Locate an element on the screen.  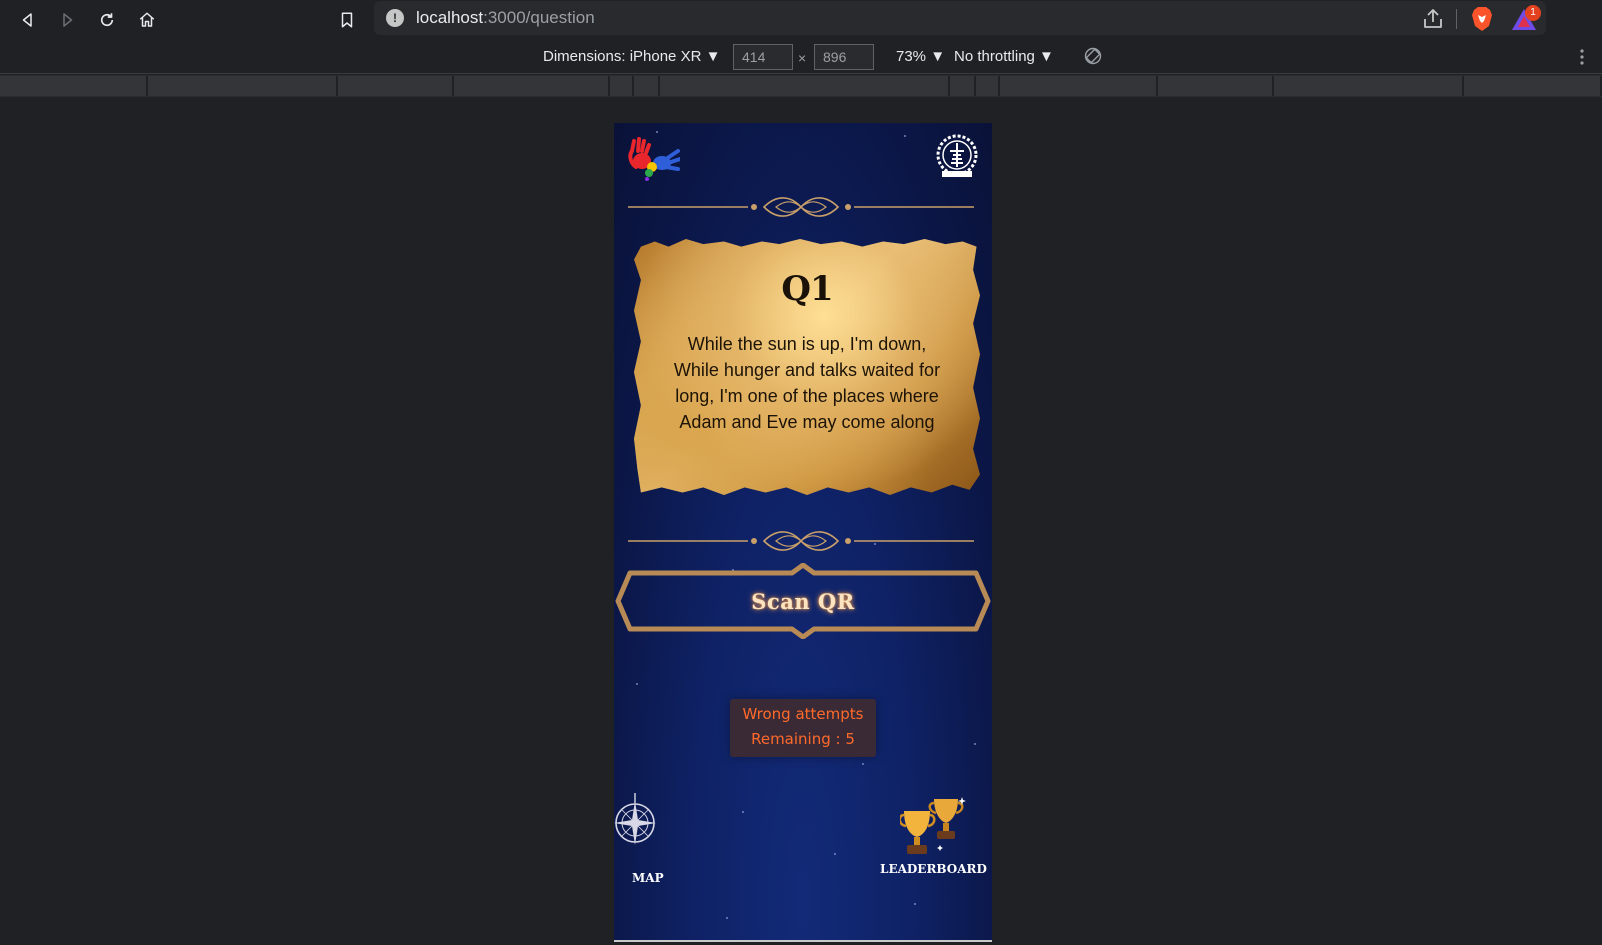
home-button is located at coordinates (147, 20).